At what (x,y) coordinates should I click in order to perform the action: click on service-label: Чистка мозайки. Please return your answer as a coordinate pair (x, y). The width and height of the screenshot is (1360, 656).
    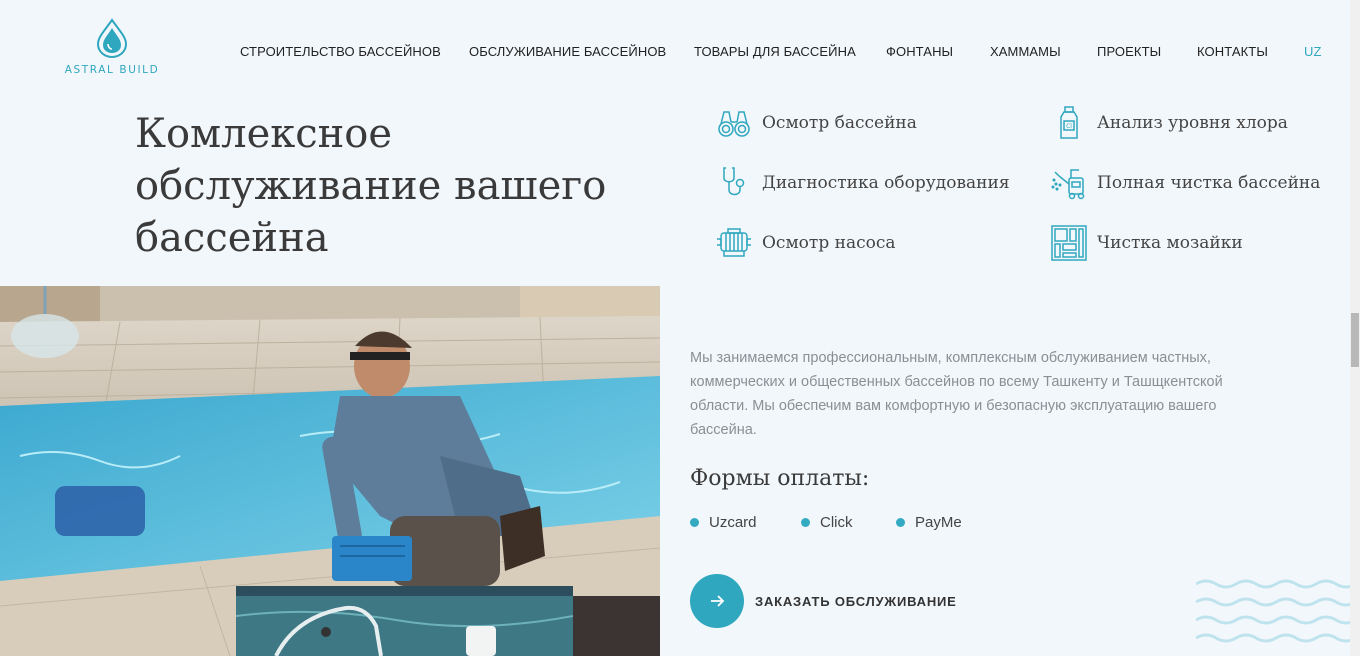
    Looking at the image, I should click on (1170, 243).